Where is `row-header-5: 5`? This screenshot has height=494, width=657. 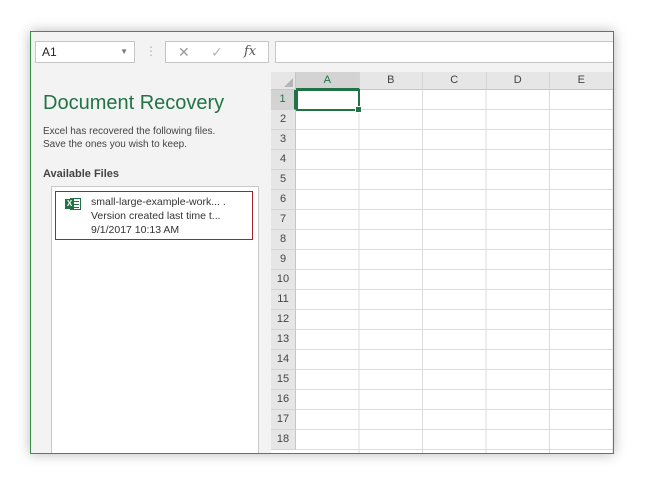
row-header-5: 5 is located at coordinates (283, 180).